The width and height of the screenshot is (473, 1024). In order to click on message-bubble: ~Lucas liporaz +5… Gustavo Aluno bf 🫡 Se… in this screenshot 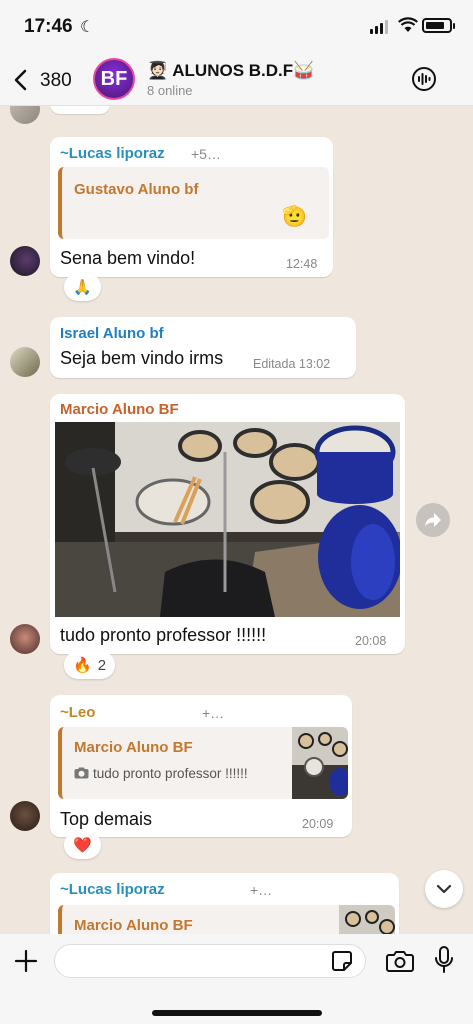, I will do `click(191, 207)`.